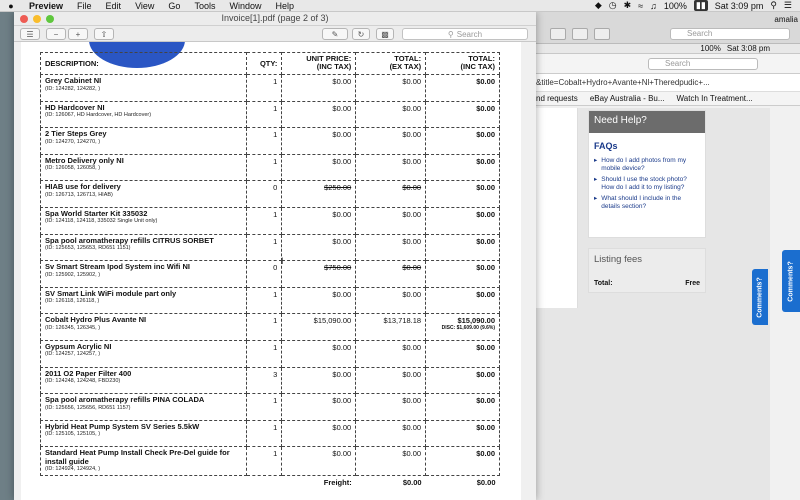  Describe the element at coordinates (465, 34) in the screenshot. I see `preview-search-input: ⚲ Search` at that location.